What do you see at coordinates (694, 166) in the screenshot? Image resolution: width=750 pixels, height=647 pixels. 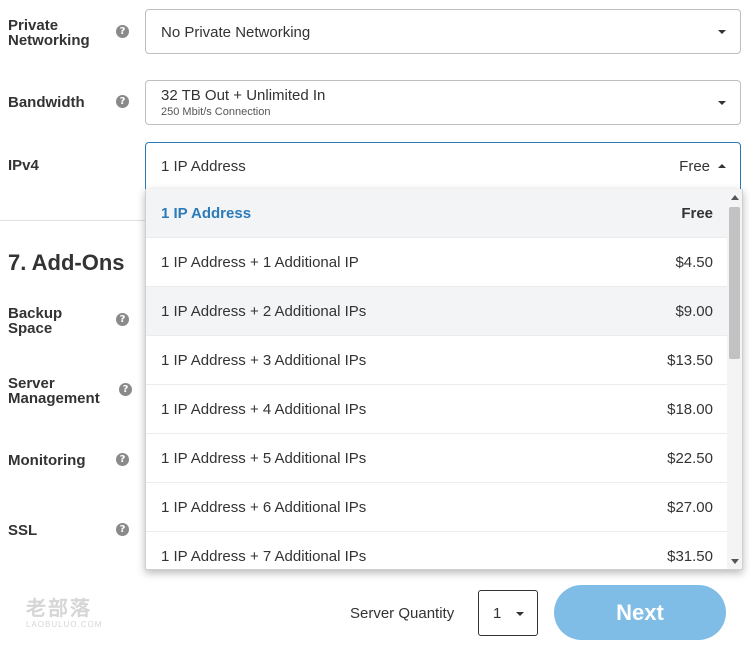 I see `ipv4-price: Free` at bounding box center [694, 166].